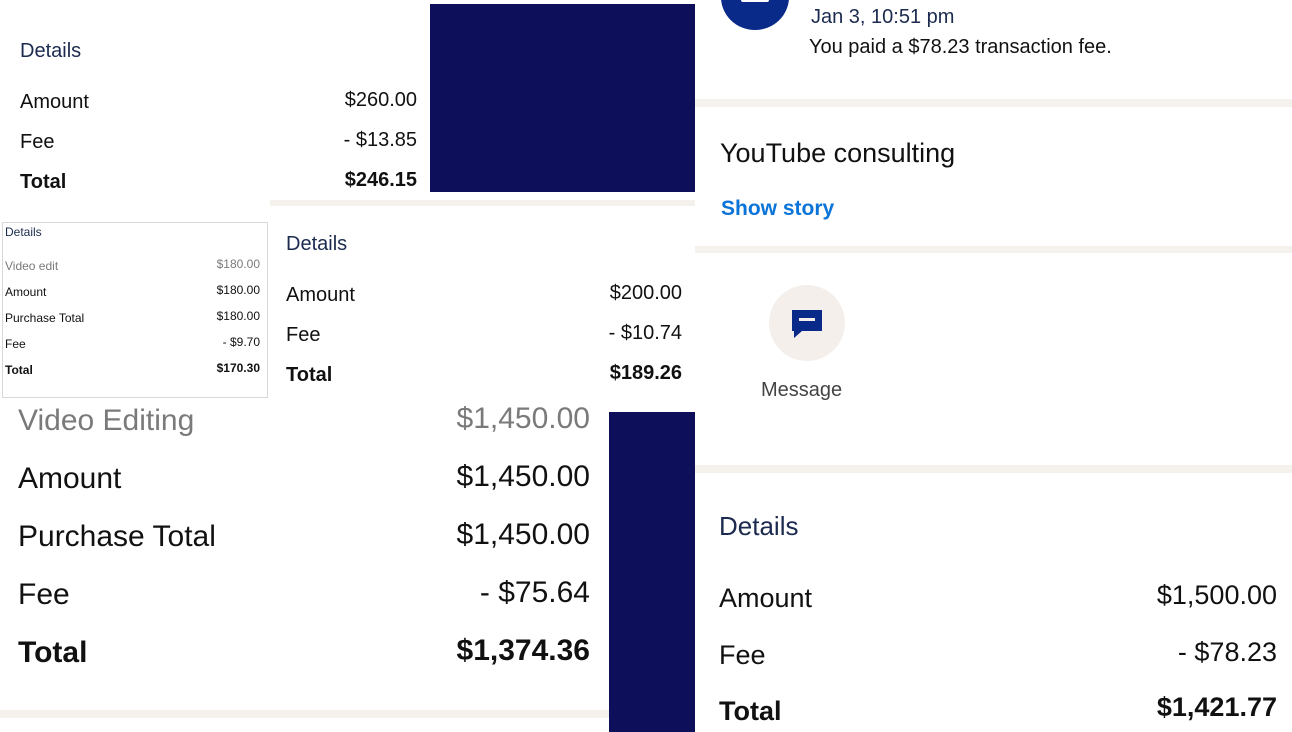 This screenshot has height=732, width=1292. Describe the element at coordinates (523, 534) in the screenshot. I see `purchase-total-value: $1,450.00` at that location.